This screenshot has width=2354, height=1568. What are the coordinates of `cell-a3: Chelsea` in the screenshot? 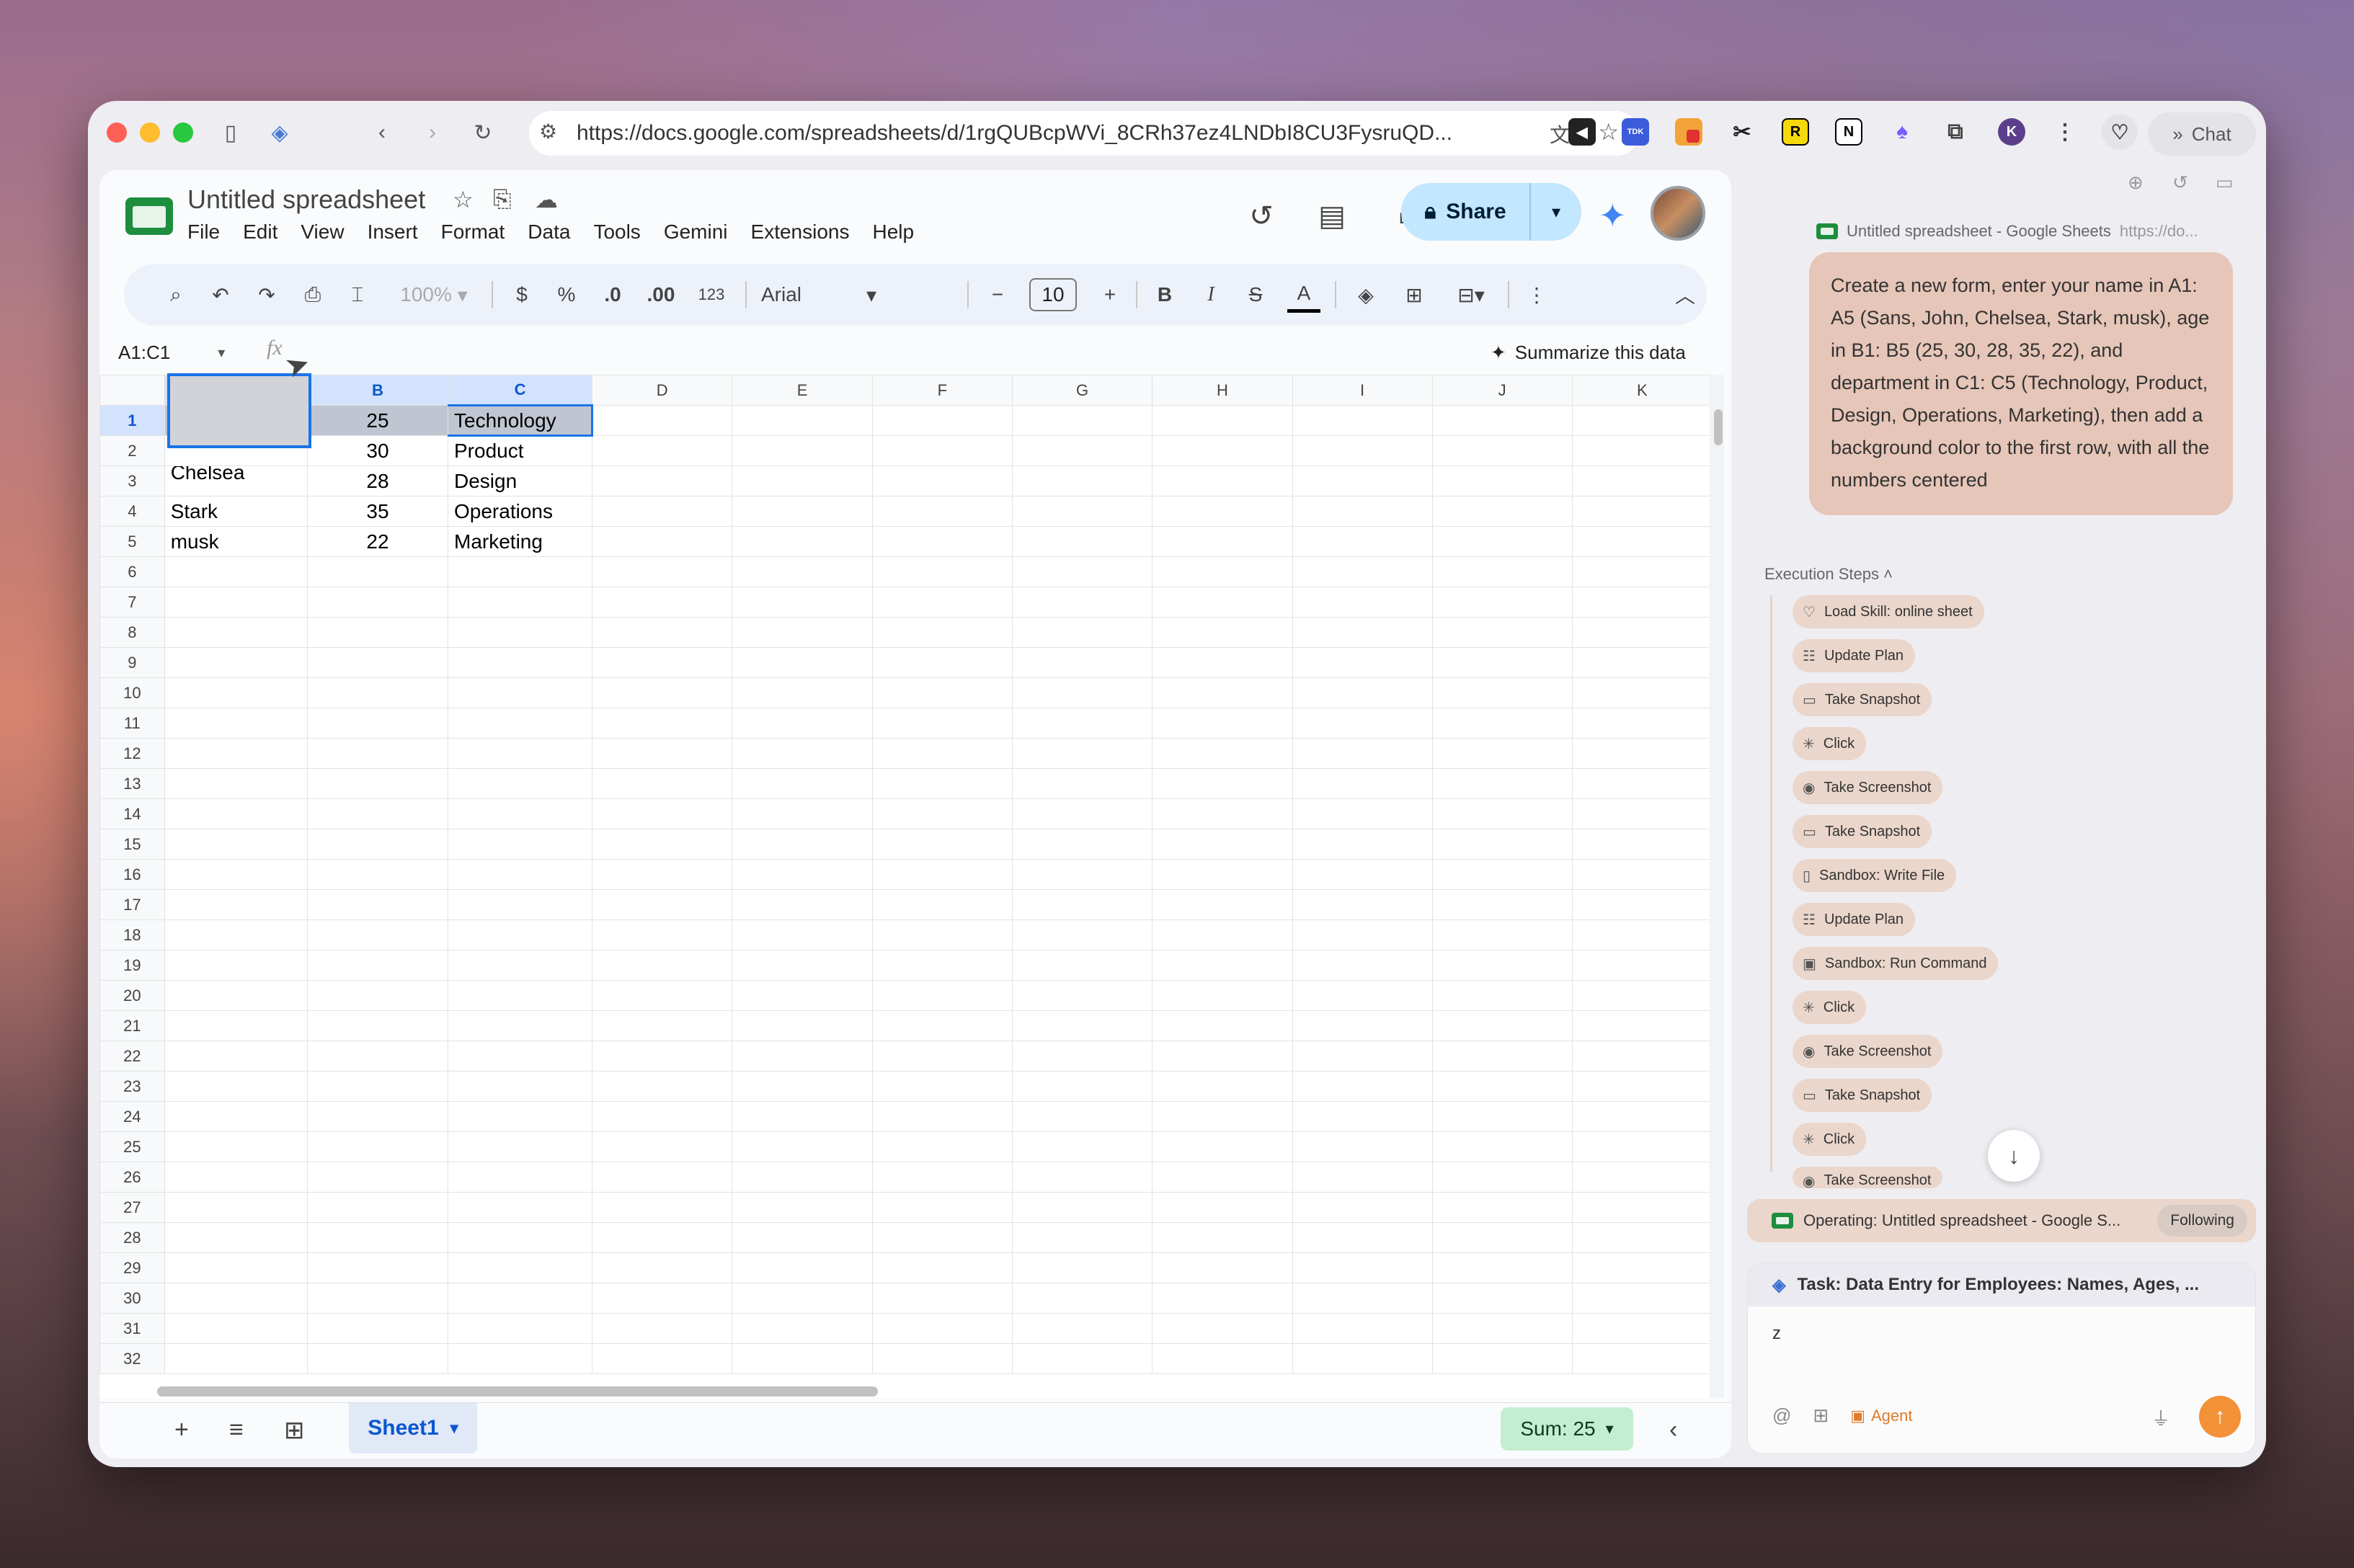 It's located at (236, 481).